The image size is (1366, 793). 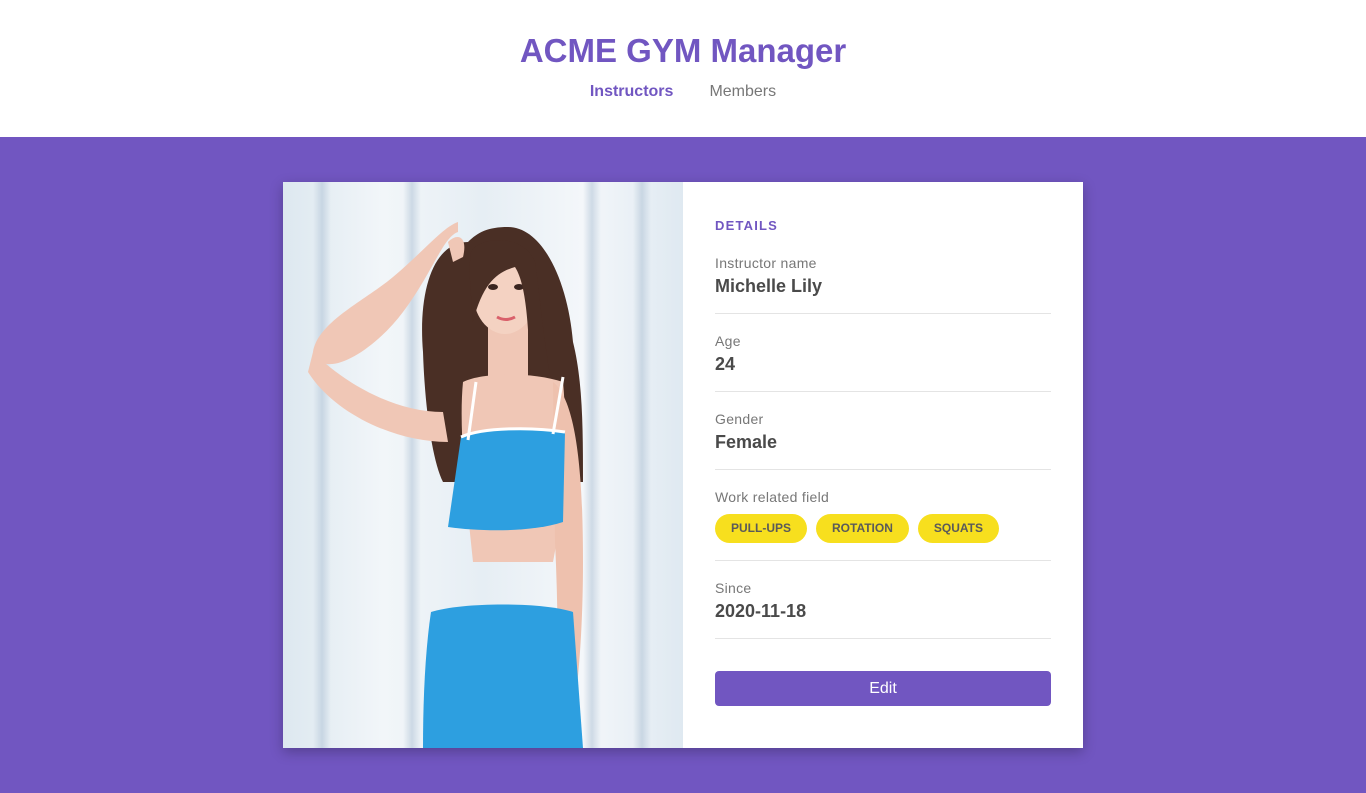 What do you see at coordinates (883, 440) in the screenshot?
I see `gender-field: Gender Female` at bounding box center [883, 440].